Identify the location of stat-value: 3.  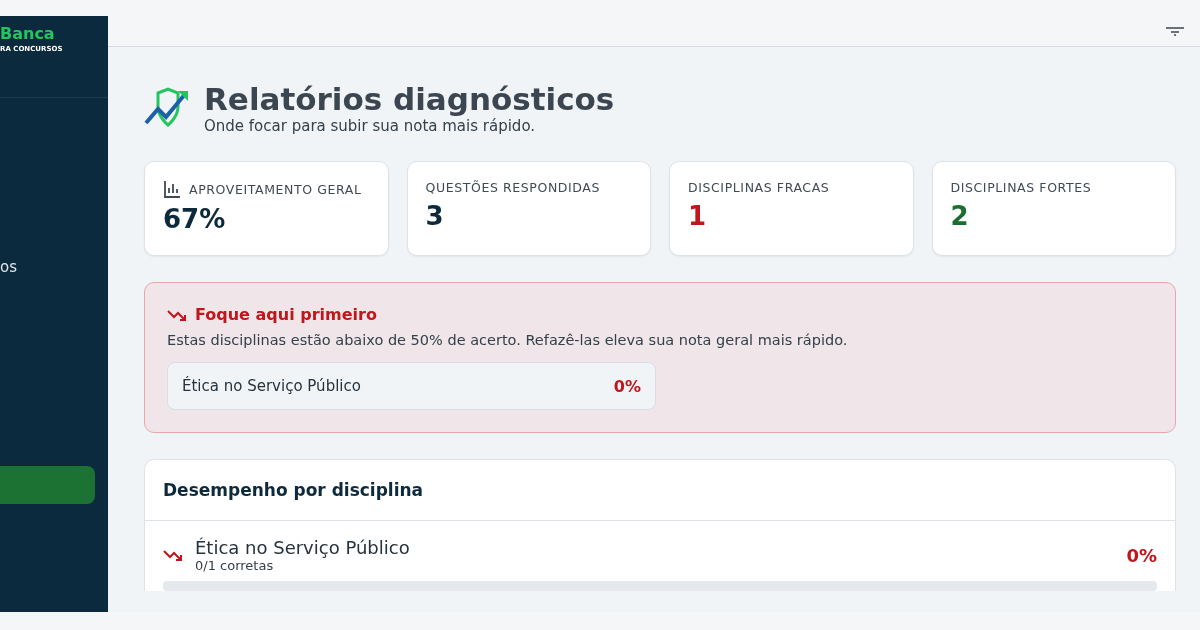
(435, 216).